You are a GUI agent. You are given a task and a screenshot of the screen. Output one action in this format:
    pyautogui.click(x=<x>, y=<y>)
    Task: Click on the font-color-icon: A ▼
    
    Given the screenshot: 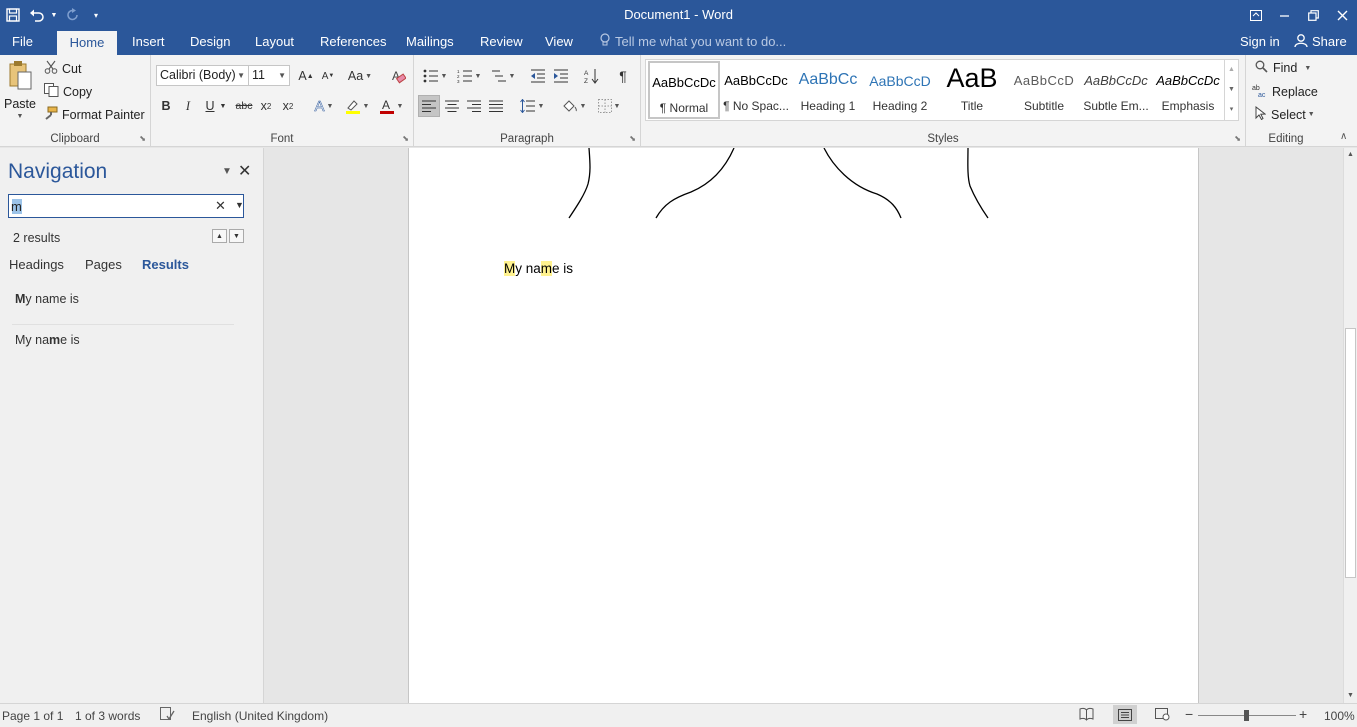 What is the action you would take?
    pyautogui.click(x=391, y=106)
    